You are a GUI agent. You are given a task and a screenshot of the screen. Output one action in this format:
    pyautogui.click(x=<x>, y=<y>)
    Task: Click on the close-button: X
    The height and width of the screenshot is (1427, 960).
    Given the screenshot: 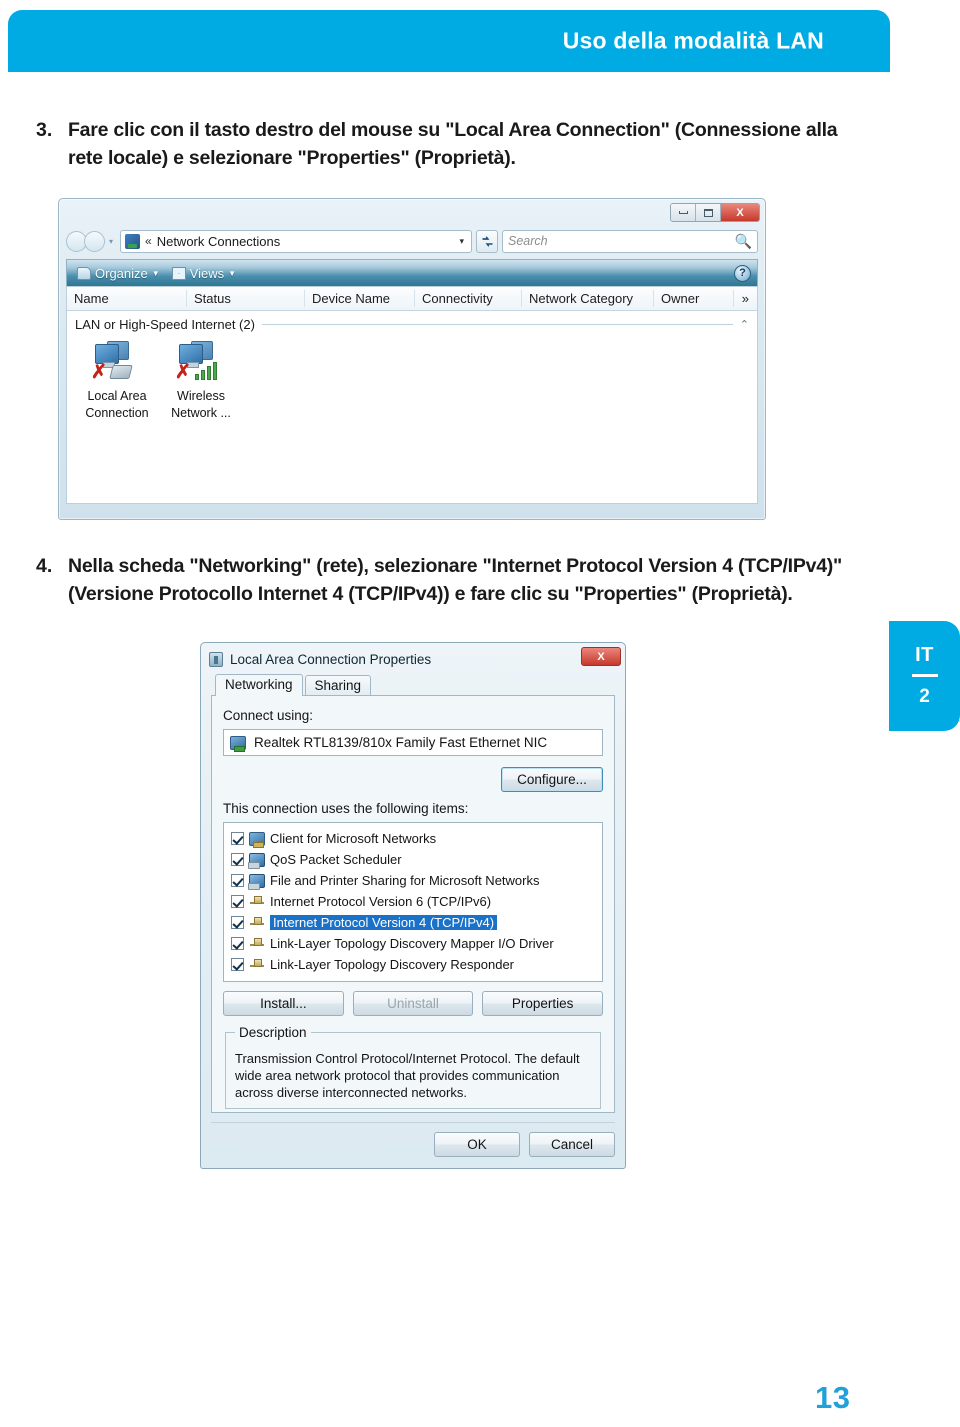 What is the action you would take?
    pyautogui.click(x=740, y=212)
    